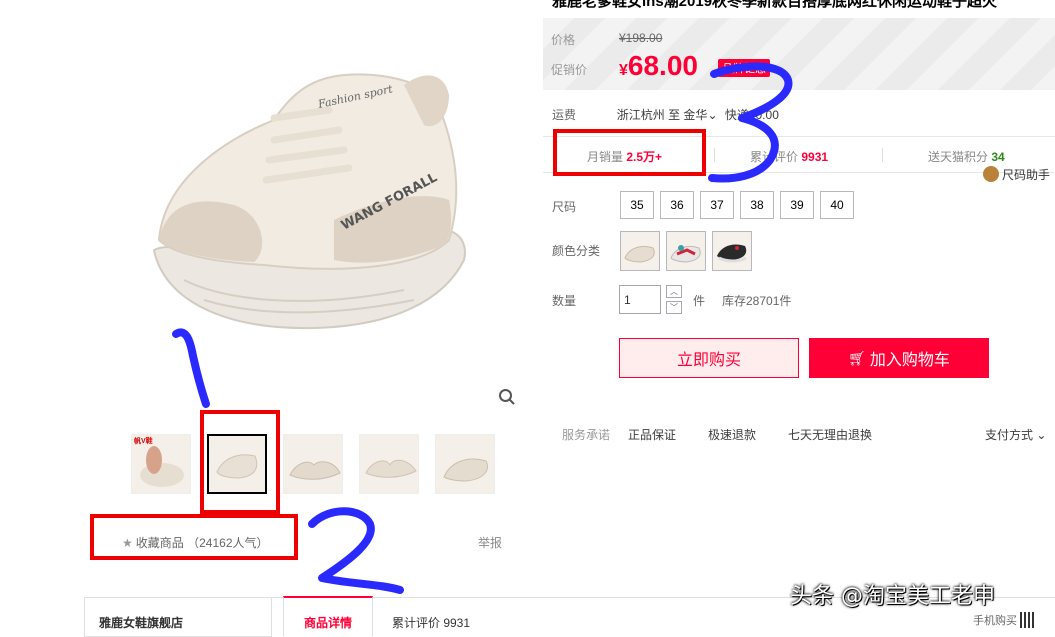 This screenshot has width=1055, height=637. What do you see at coordinates (744, 68) in the screenshot?
I see `promo-badge: 品牌钜惠` at bounding box center [744, 68].